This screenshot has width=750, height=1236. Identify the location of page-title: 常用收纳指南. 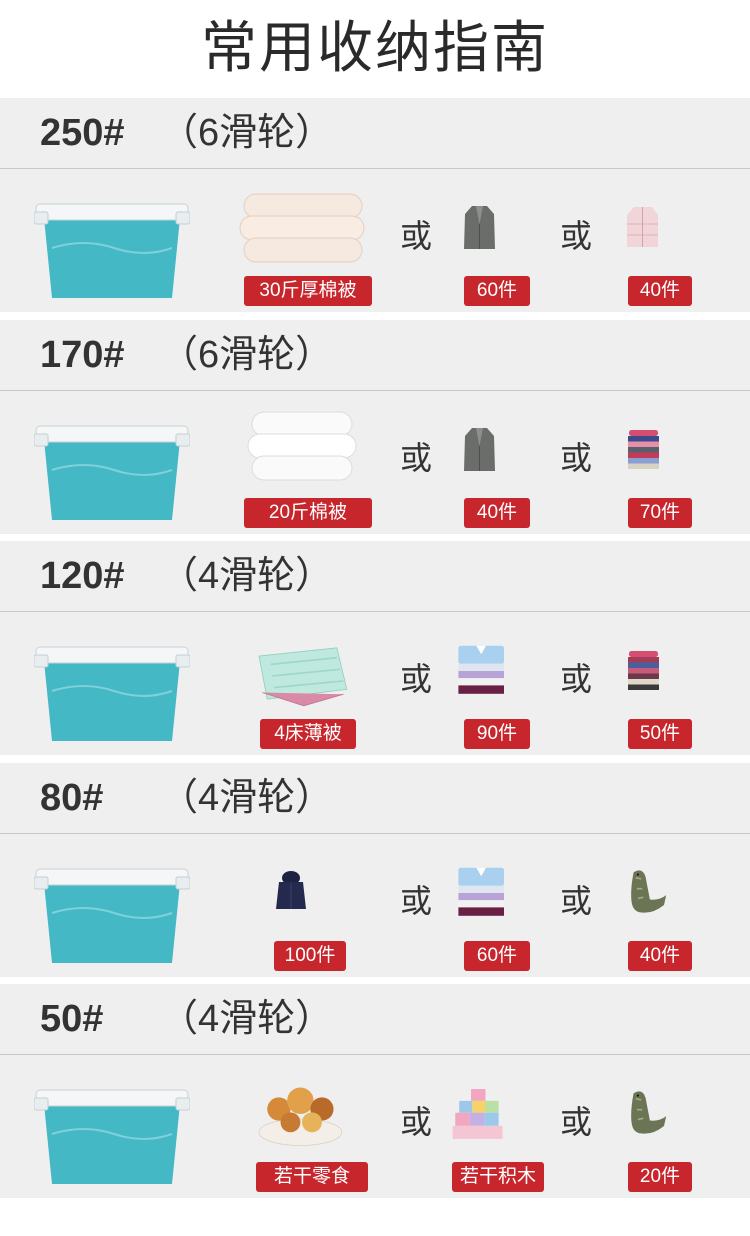
(375, 47).